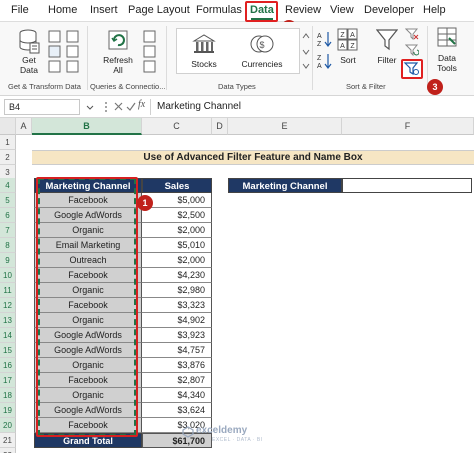 This screenshot has width=474, height=453. Describe the element at coordinates (177, 275) in the screenshot. I see `sales-cell: $4,230` at that location.